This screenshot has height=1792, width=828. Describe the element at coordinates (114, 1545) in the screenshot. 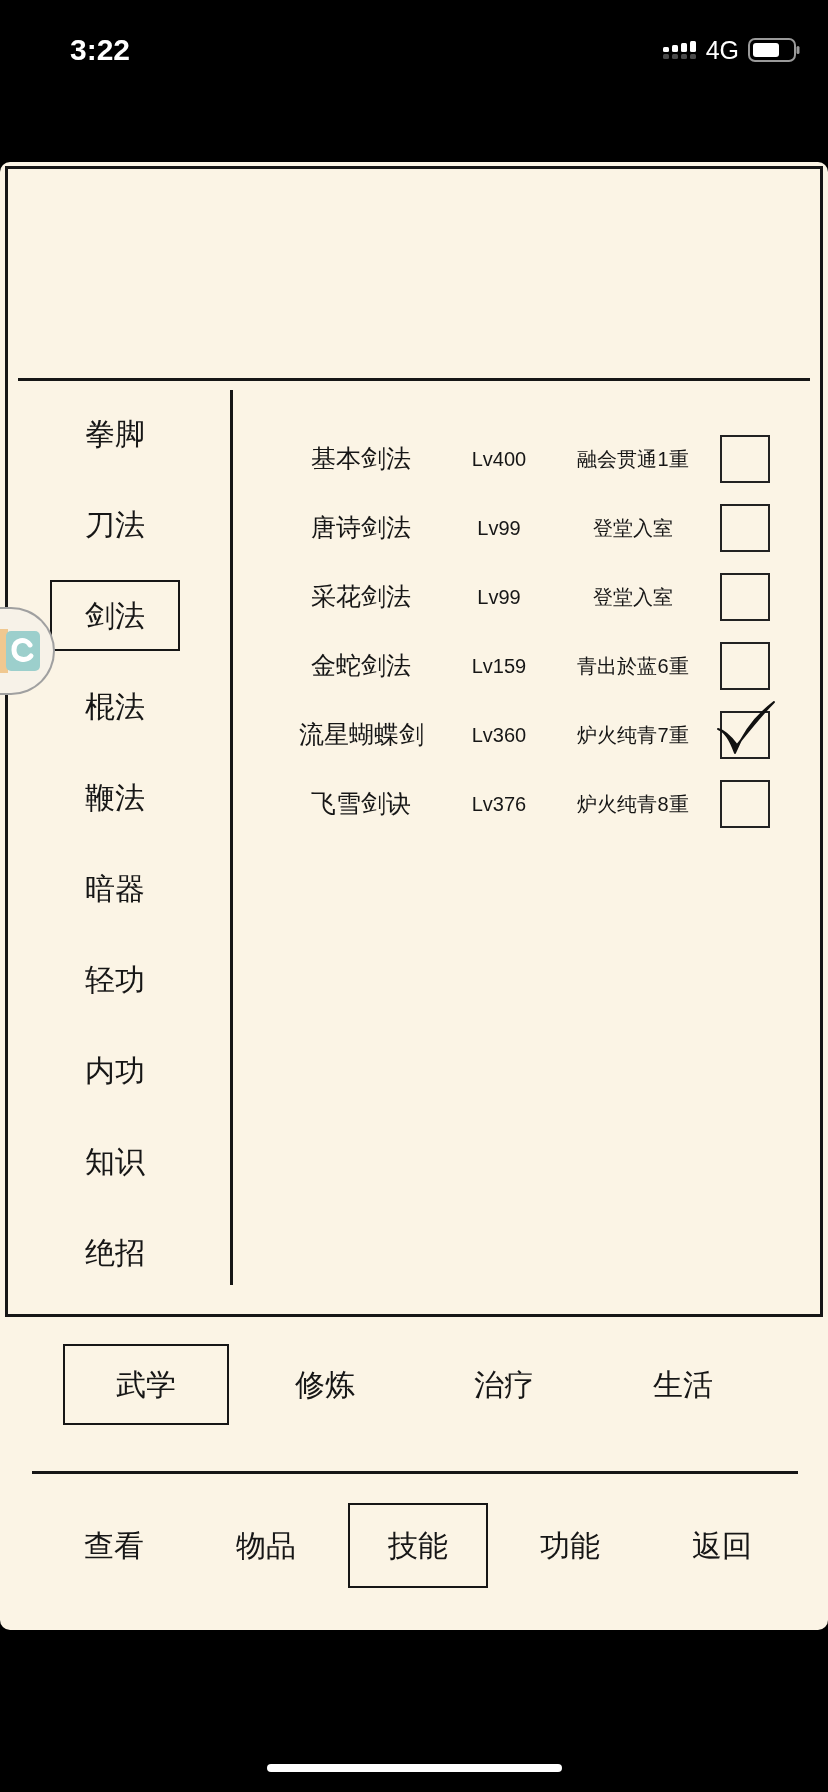

I see `nav-tab: 查看` at that location.